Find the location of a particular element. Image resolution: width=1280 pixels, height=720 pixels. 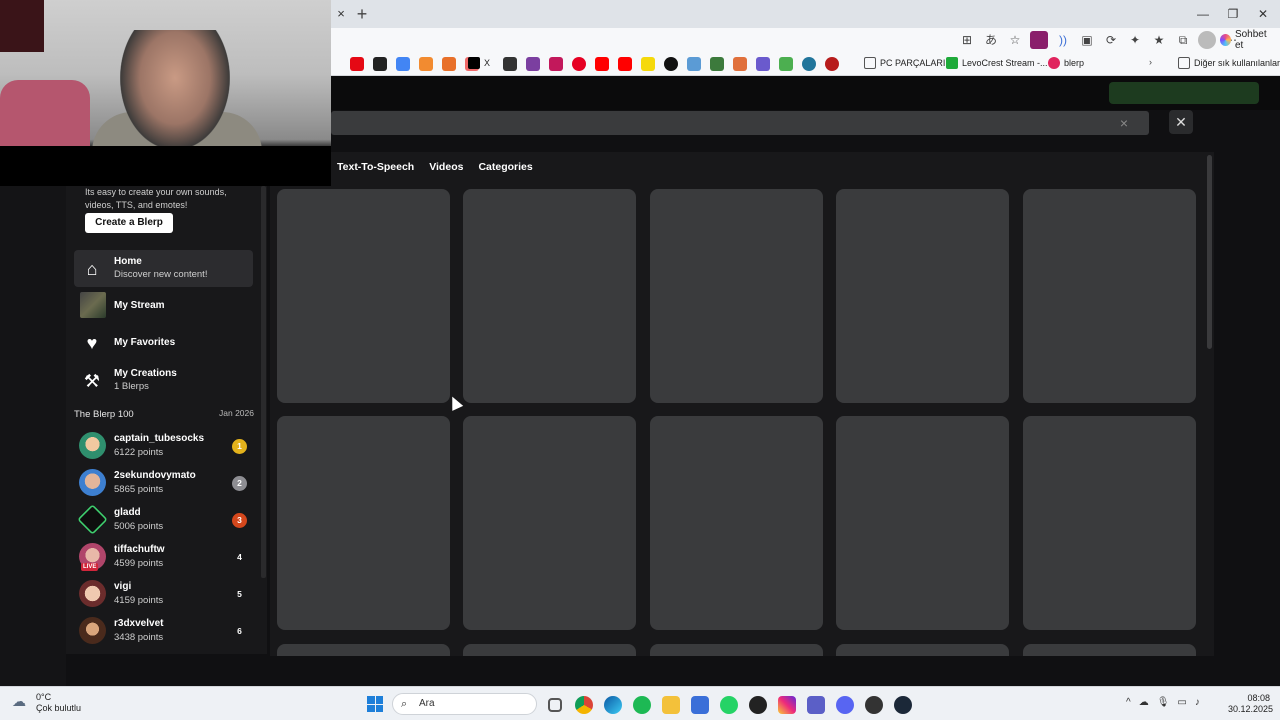

bookmarks-overflow-chevron-icon: › is located at coordinates (1150, 62).